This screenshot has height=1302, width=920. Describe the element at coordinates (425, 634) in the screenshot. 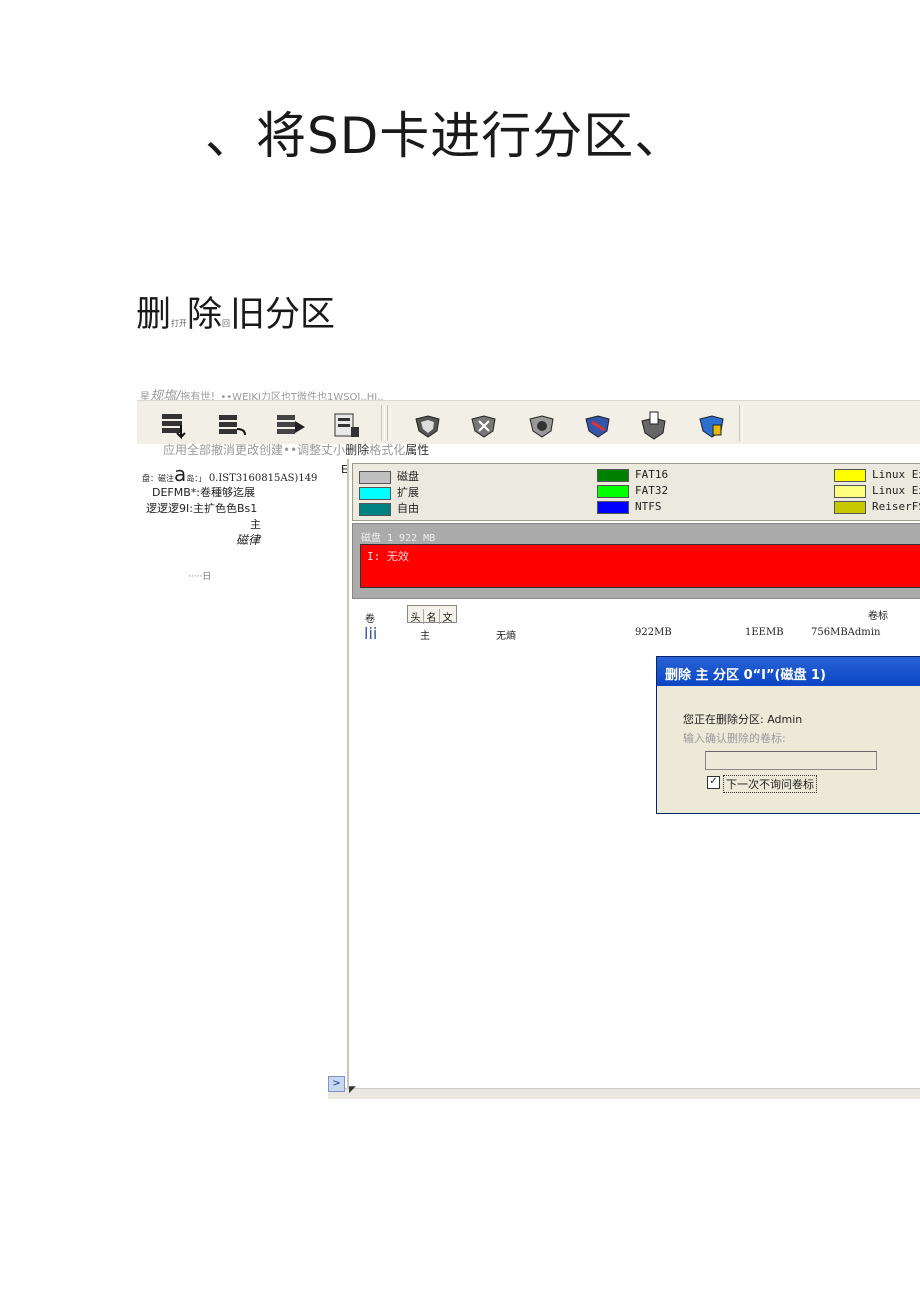

I see `table-cell-type: 主` at that location.